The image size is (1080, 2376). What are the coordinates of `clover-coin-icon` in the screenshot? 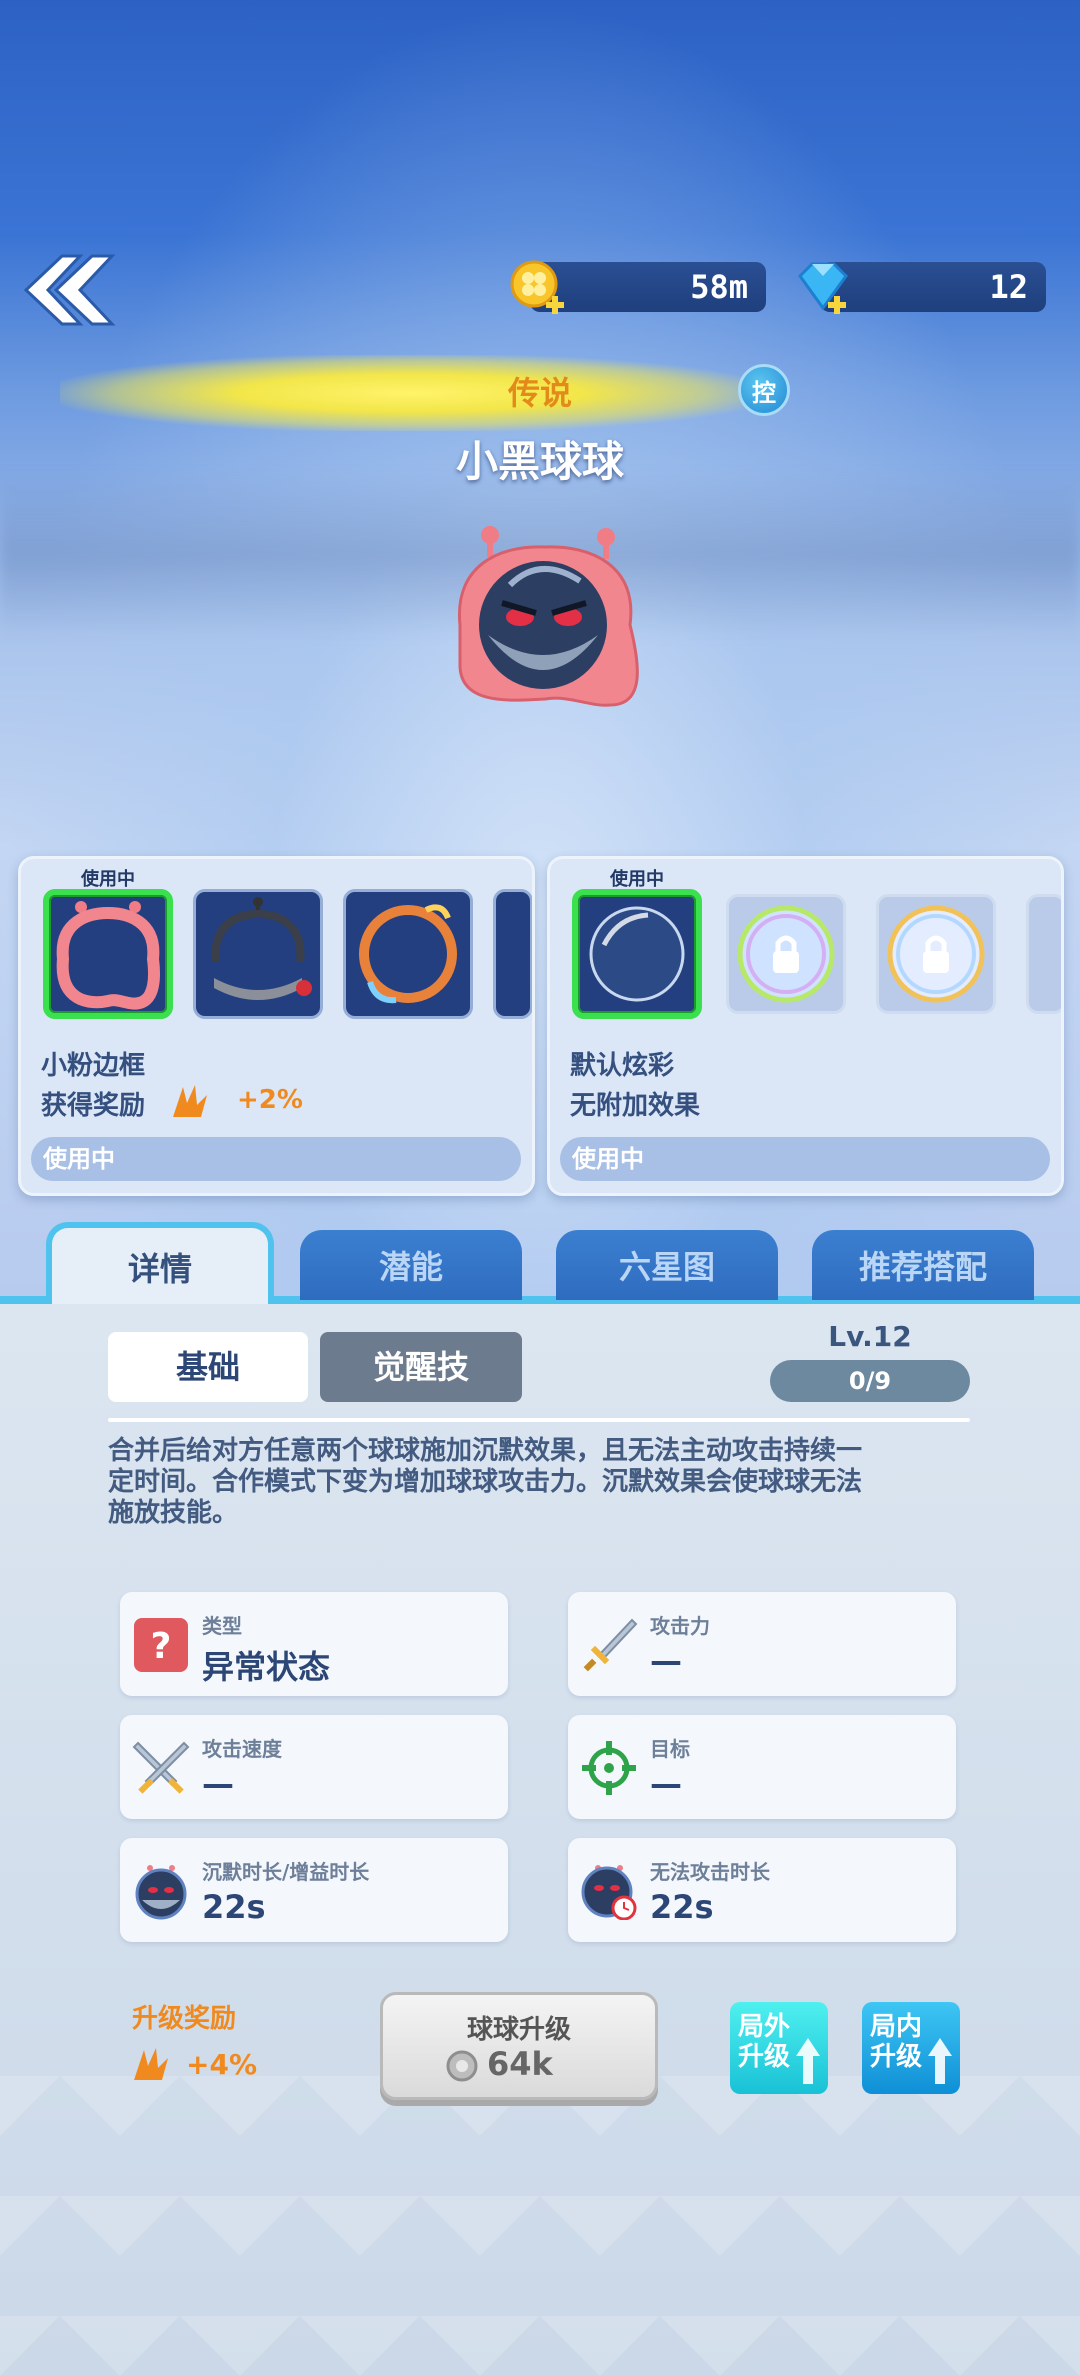 It's located at (538, 288).